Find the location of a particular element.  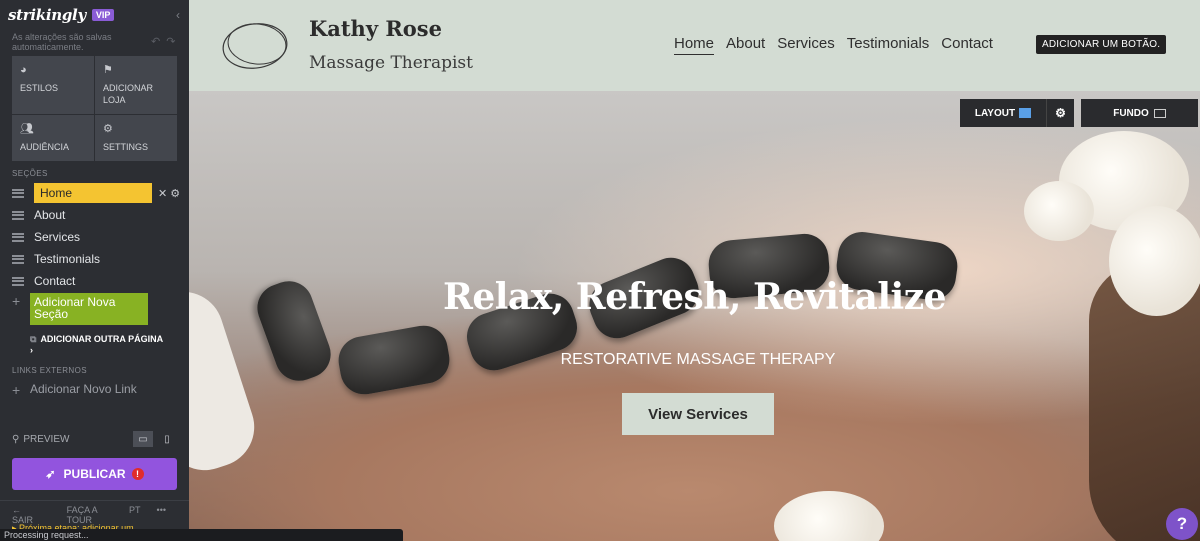

styles-button: ◕ ESTILOS is located at coordinates (53, 85).